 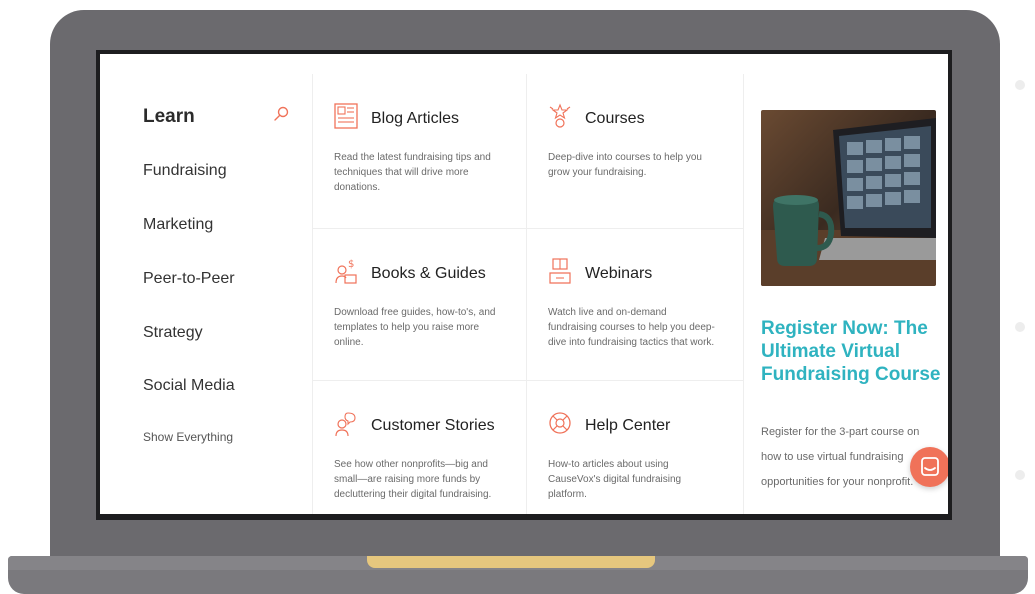 I want to click on nav-item-peer-to-peer: Peer-to-Peer, so click(x=189, y=279).